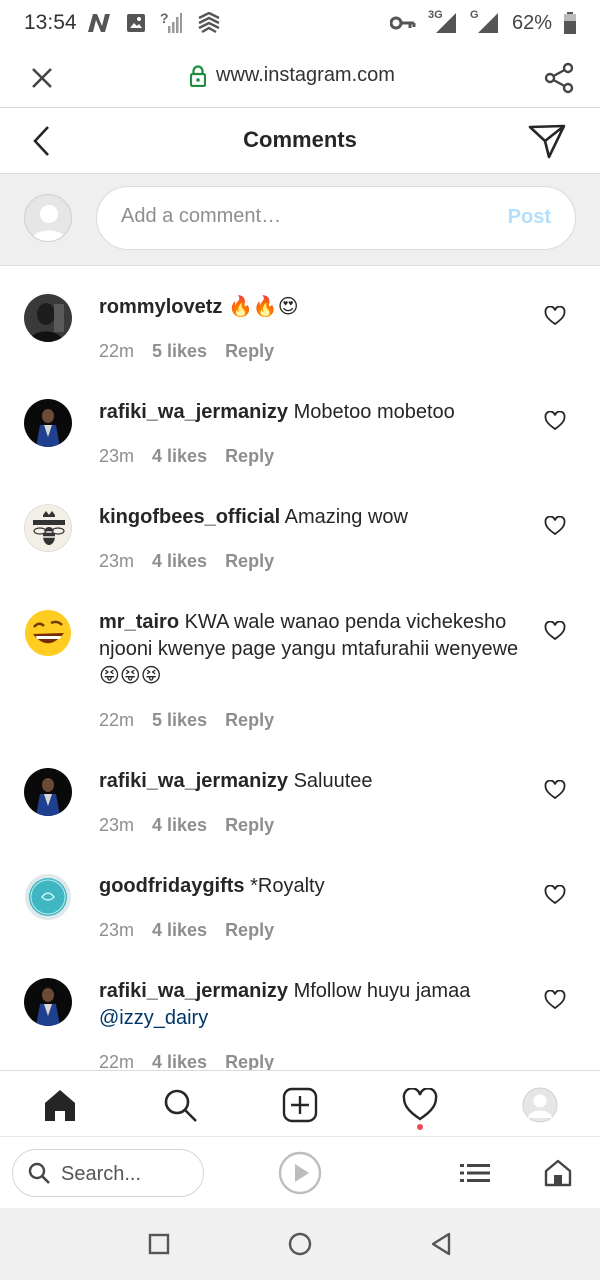 This screenshot has height=1280, width=600. Describe the element at coordinates (314, 307) in the screenshot. I see `comment-text: rommylovetz 🔥🔥😍` at that location.